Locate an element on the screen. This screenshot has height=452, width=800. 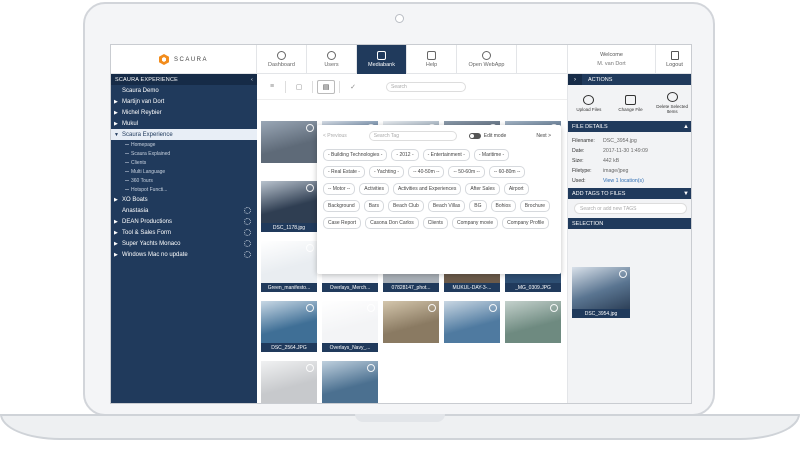
tag-chip: Activities and Experiences is located at coordinates (427, 189).